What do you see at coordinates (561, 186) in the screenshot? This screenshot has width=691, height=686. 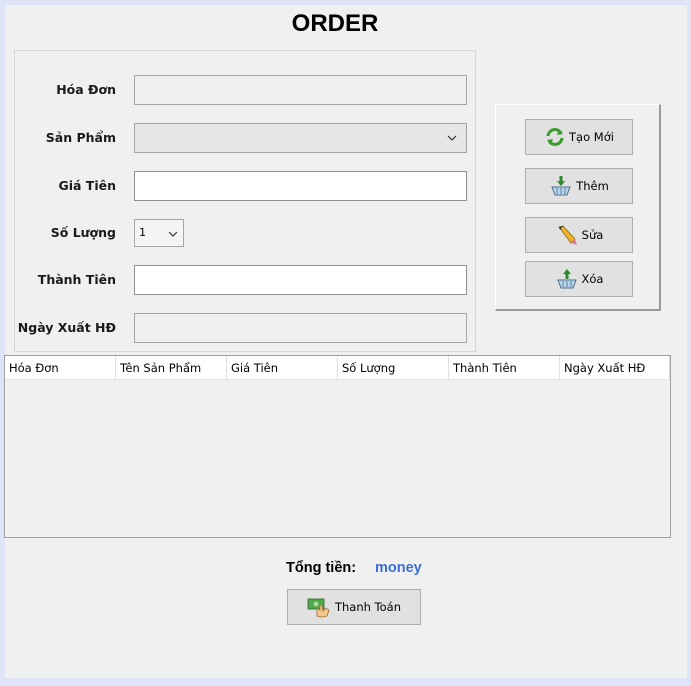 I see `basket-add-icon` at bounding box center [561, 186].